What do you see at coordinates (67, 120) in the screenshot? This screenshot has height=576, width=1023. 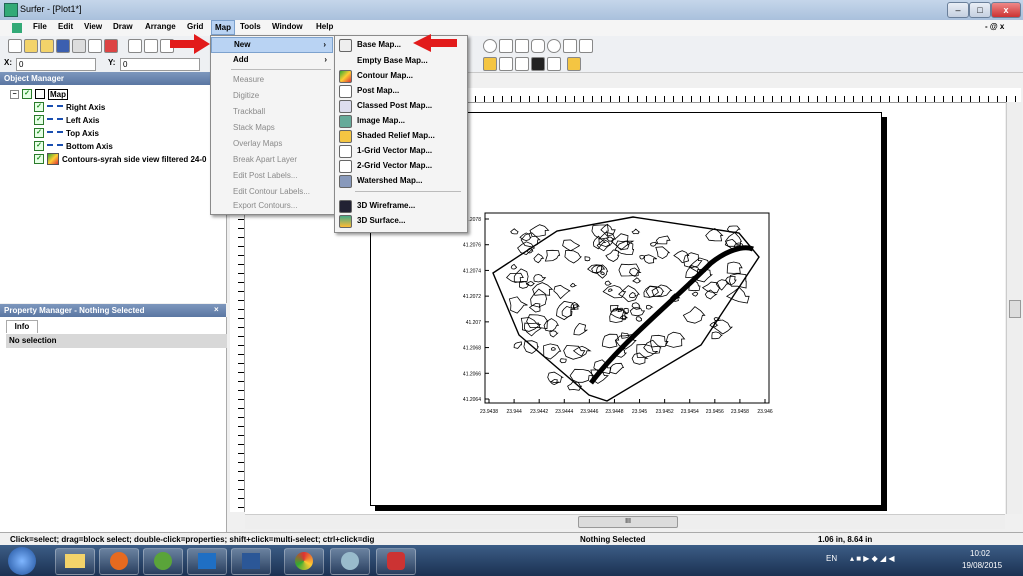 I see `tree-item-left-axis: ✓ Left Axis` at bounding box center [67, 120].